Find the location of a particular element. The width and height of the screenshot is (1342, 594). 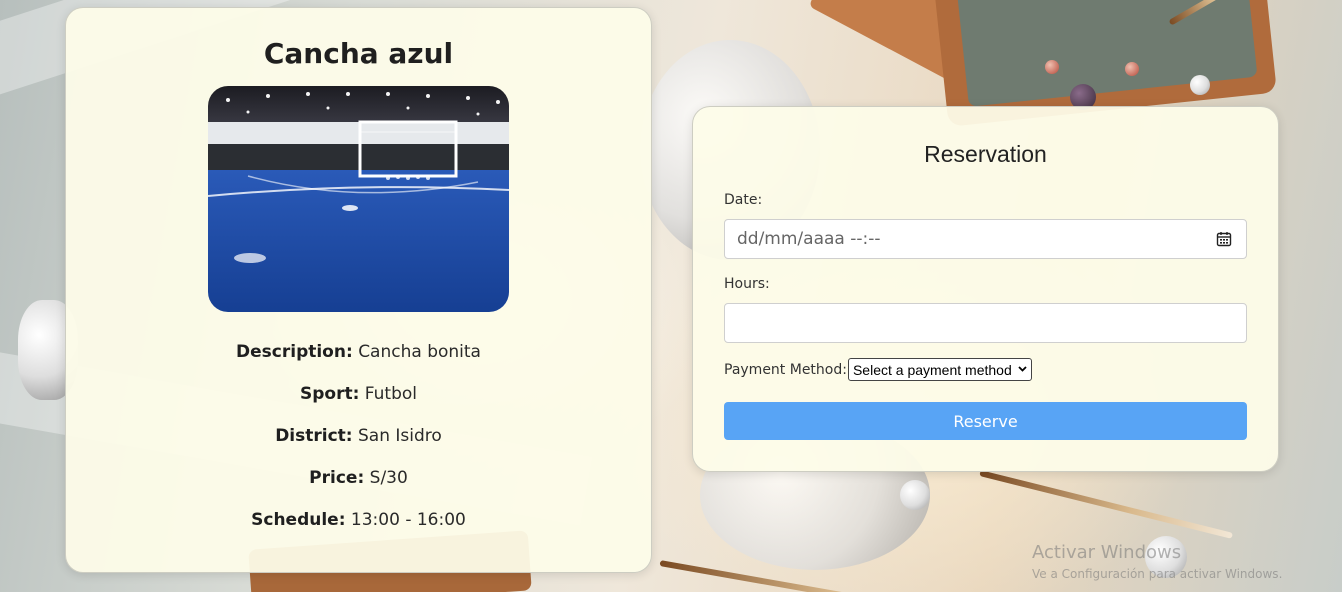

detail-schedule: Schedule: 13:00 - 16:00 is located at coordinates (358, 520).